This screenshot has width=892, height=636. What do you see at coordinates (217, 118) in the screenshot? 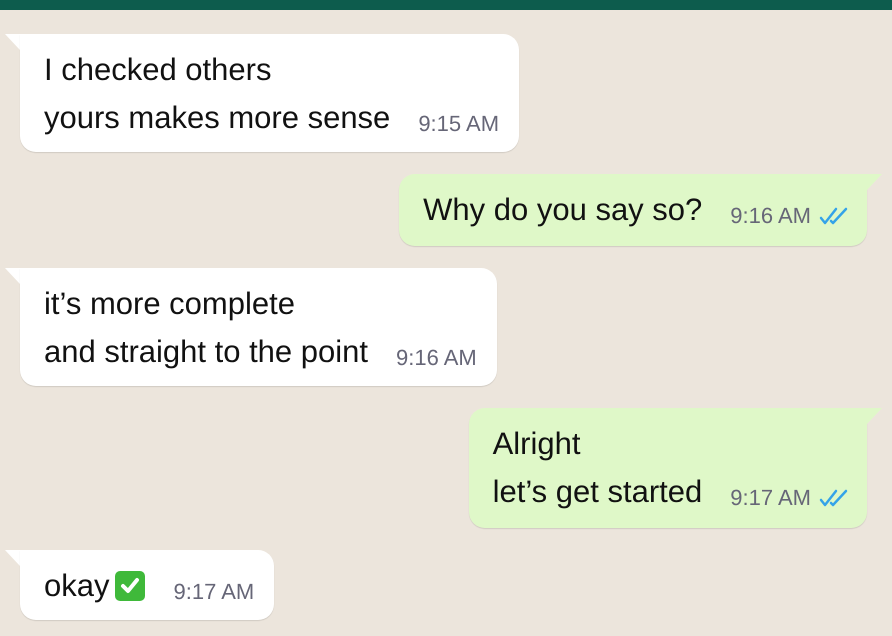
I see `message-text: yours makes more sense` at bounding box center [217, 118].